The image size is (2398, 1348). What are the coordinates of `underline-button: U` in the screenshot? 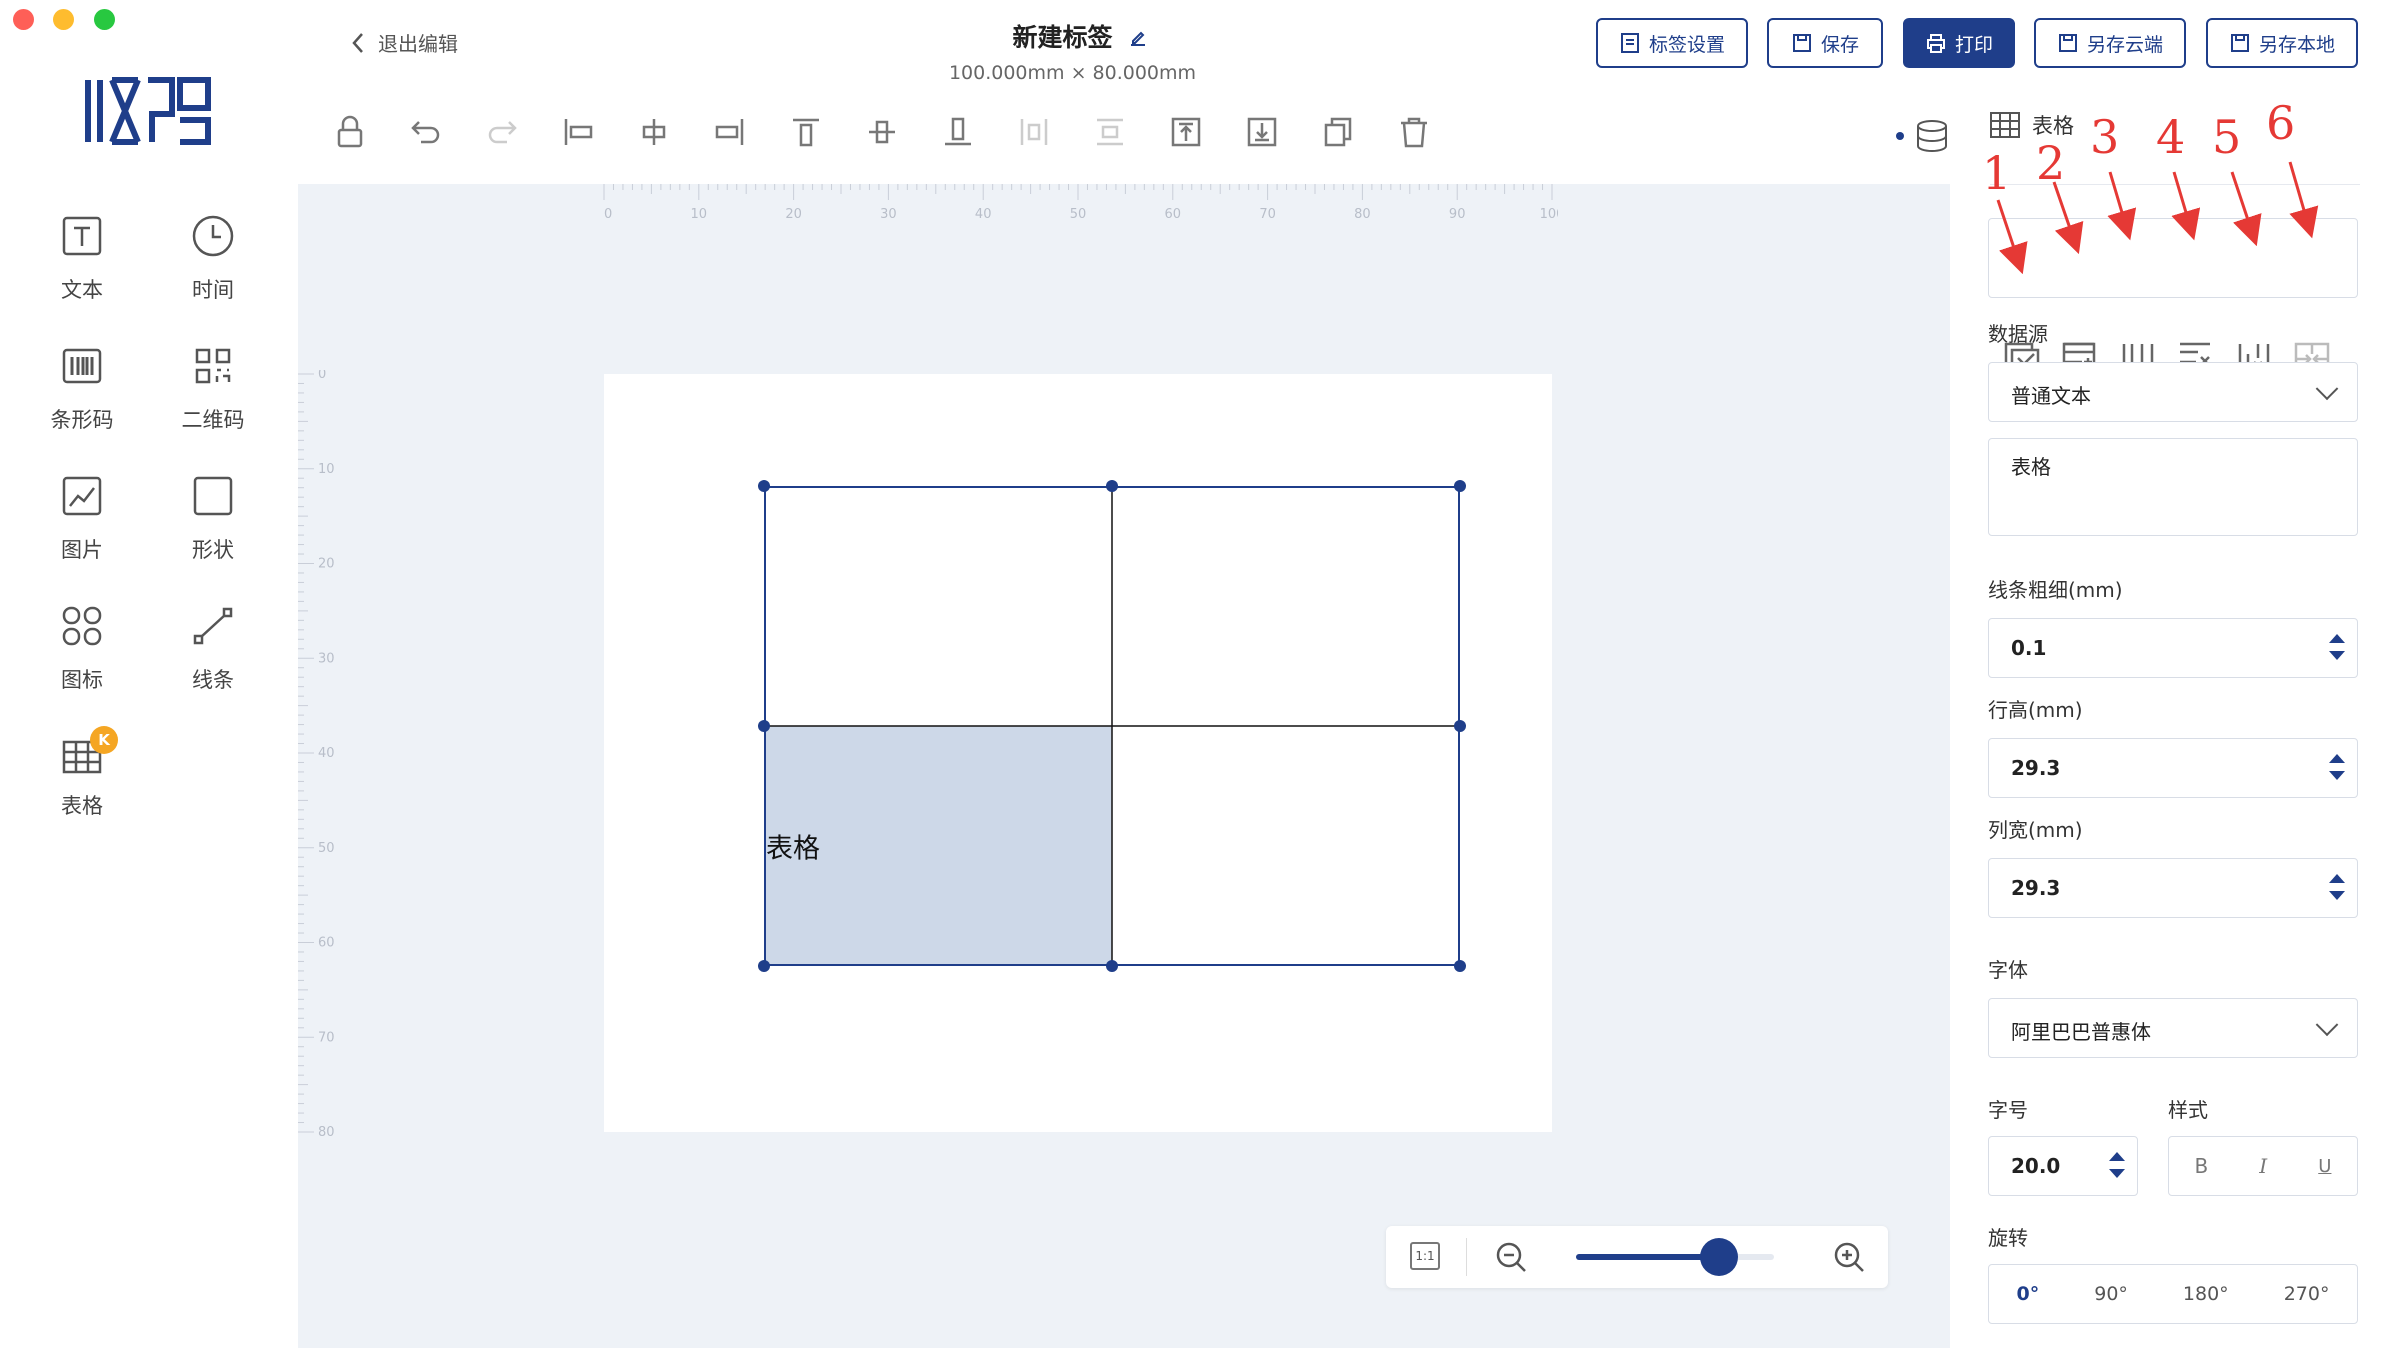 It's located at (2324, 1166).